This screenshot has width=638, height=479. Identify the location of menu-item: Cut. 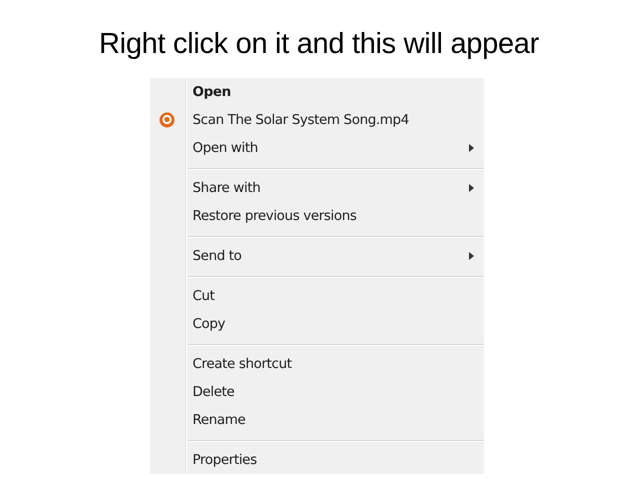
(203, 296).